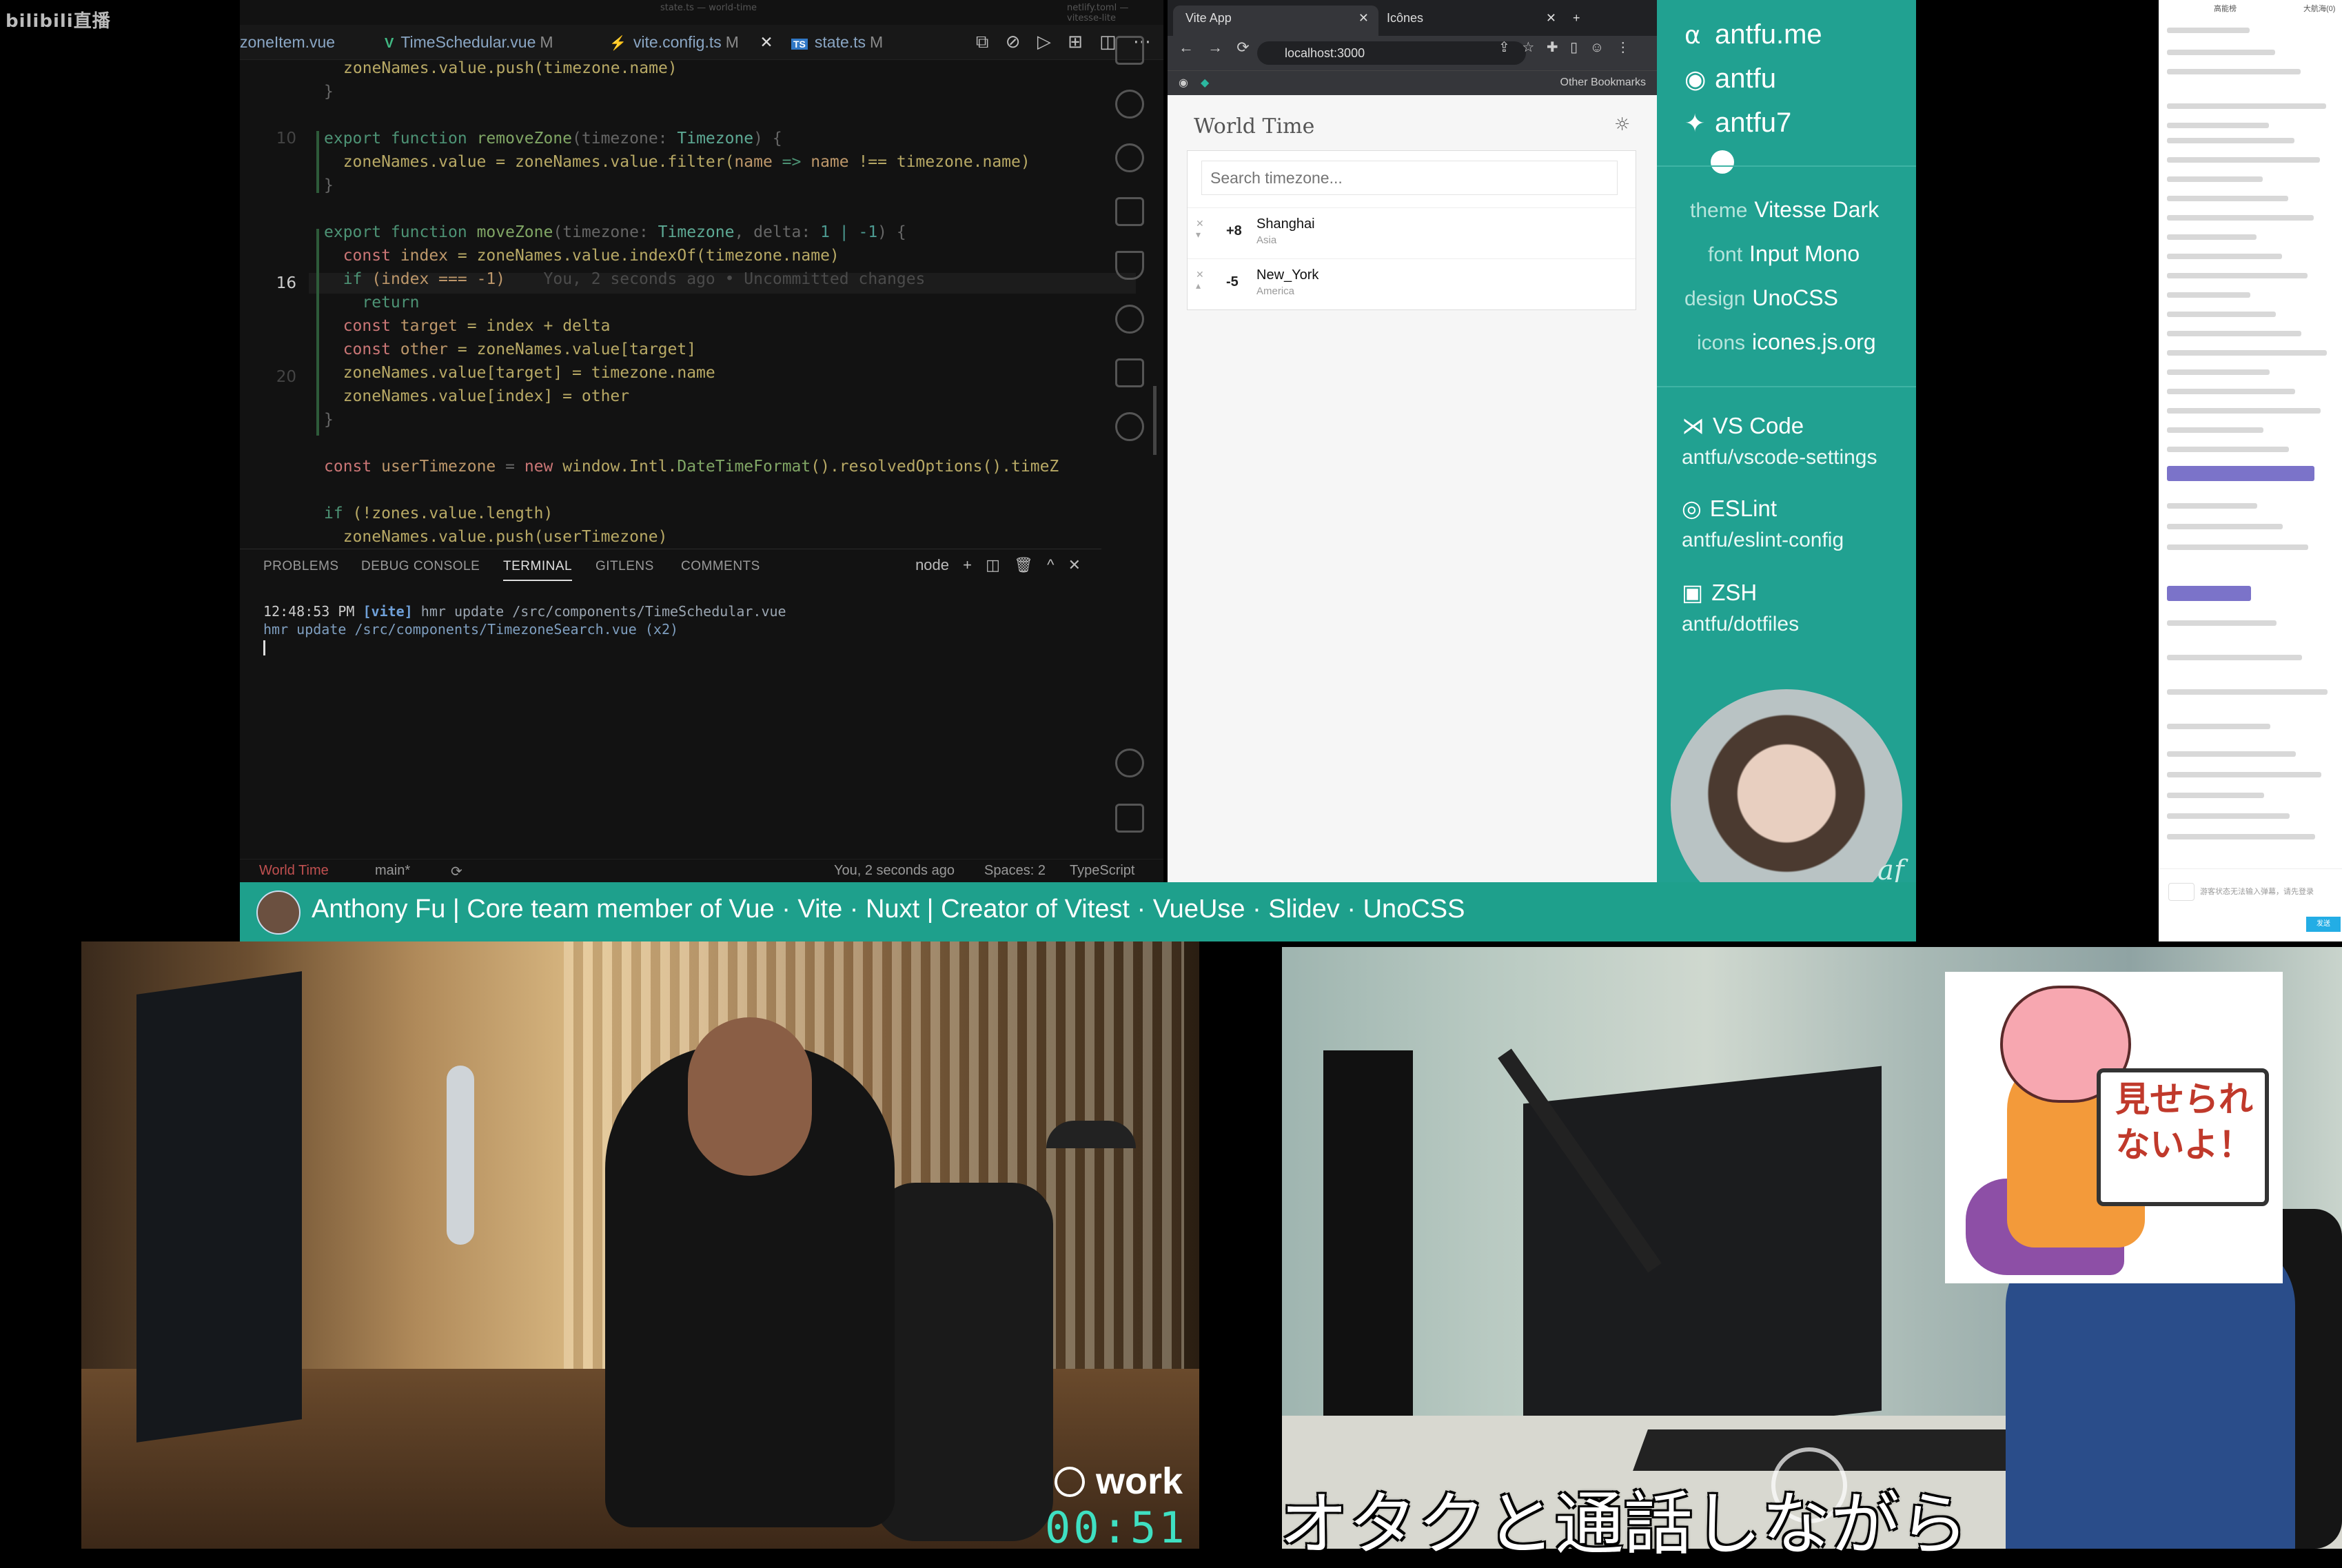 Image resolution: width=2342 pixels, height=1568 pixels. What do you see at coordinates (294, 871) in the screenshot?
I see `status-workspace: World Time` at bounding box center [294, 871].